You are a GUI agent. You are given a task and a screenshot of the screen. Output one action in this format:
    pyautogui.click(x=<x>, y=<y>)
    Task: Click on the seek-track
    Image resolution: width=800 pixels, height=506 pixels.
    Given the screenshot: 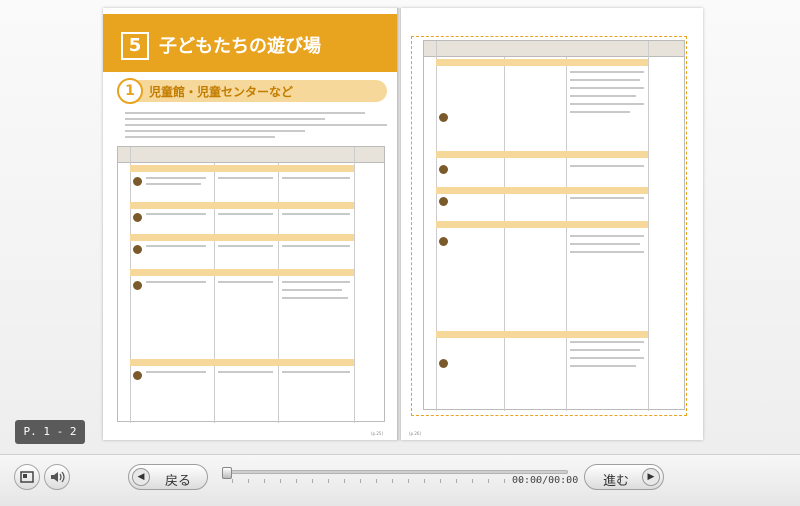 What is the action you would take?
    pyautogui.click(x=395, y=472)
    